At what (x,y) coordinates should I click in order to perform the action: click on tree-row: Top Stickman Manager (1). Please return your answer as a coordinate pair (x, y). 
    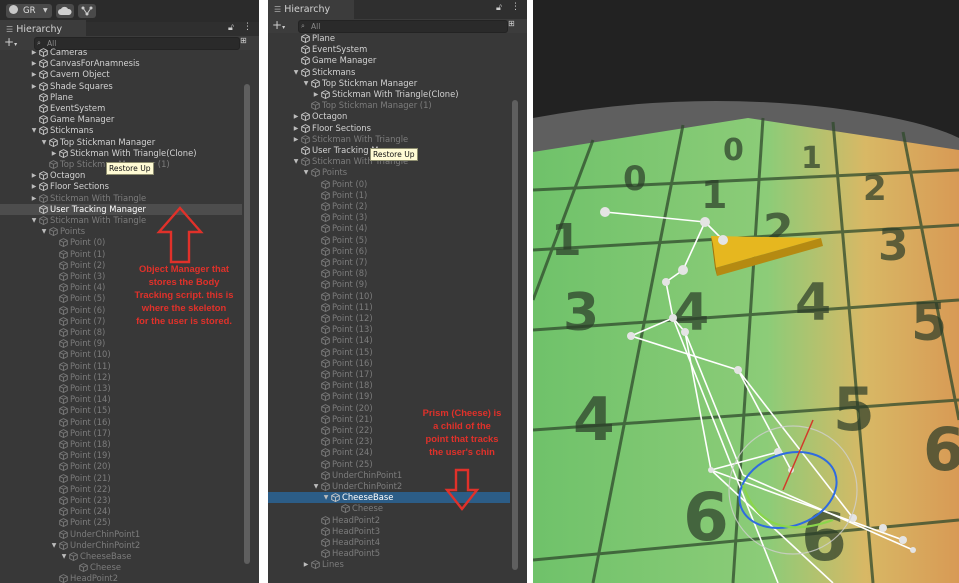
    Looking at the image, I should click on (414, 105).